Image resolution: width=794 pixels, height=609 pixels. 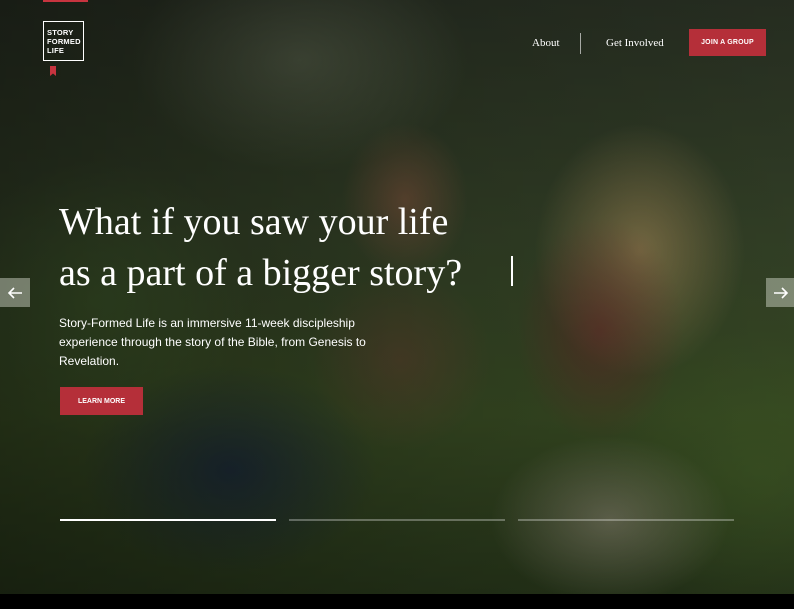 What do you see at coordinates (635, 43) in the screenshot?
I see `nav-get-involved-link: Get Involved` at bounding box center [635, 43].